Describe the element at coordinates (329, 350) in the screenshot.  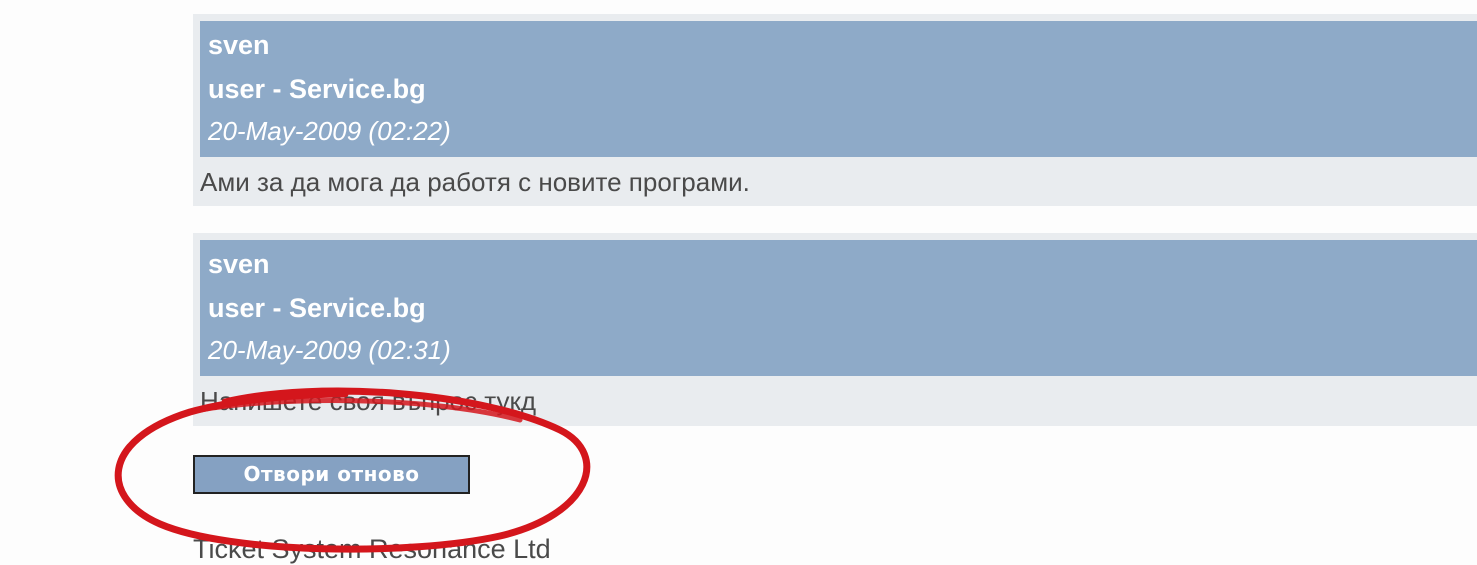
I see `message-date: 20-May-2009 (02:31)` at that location.